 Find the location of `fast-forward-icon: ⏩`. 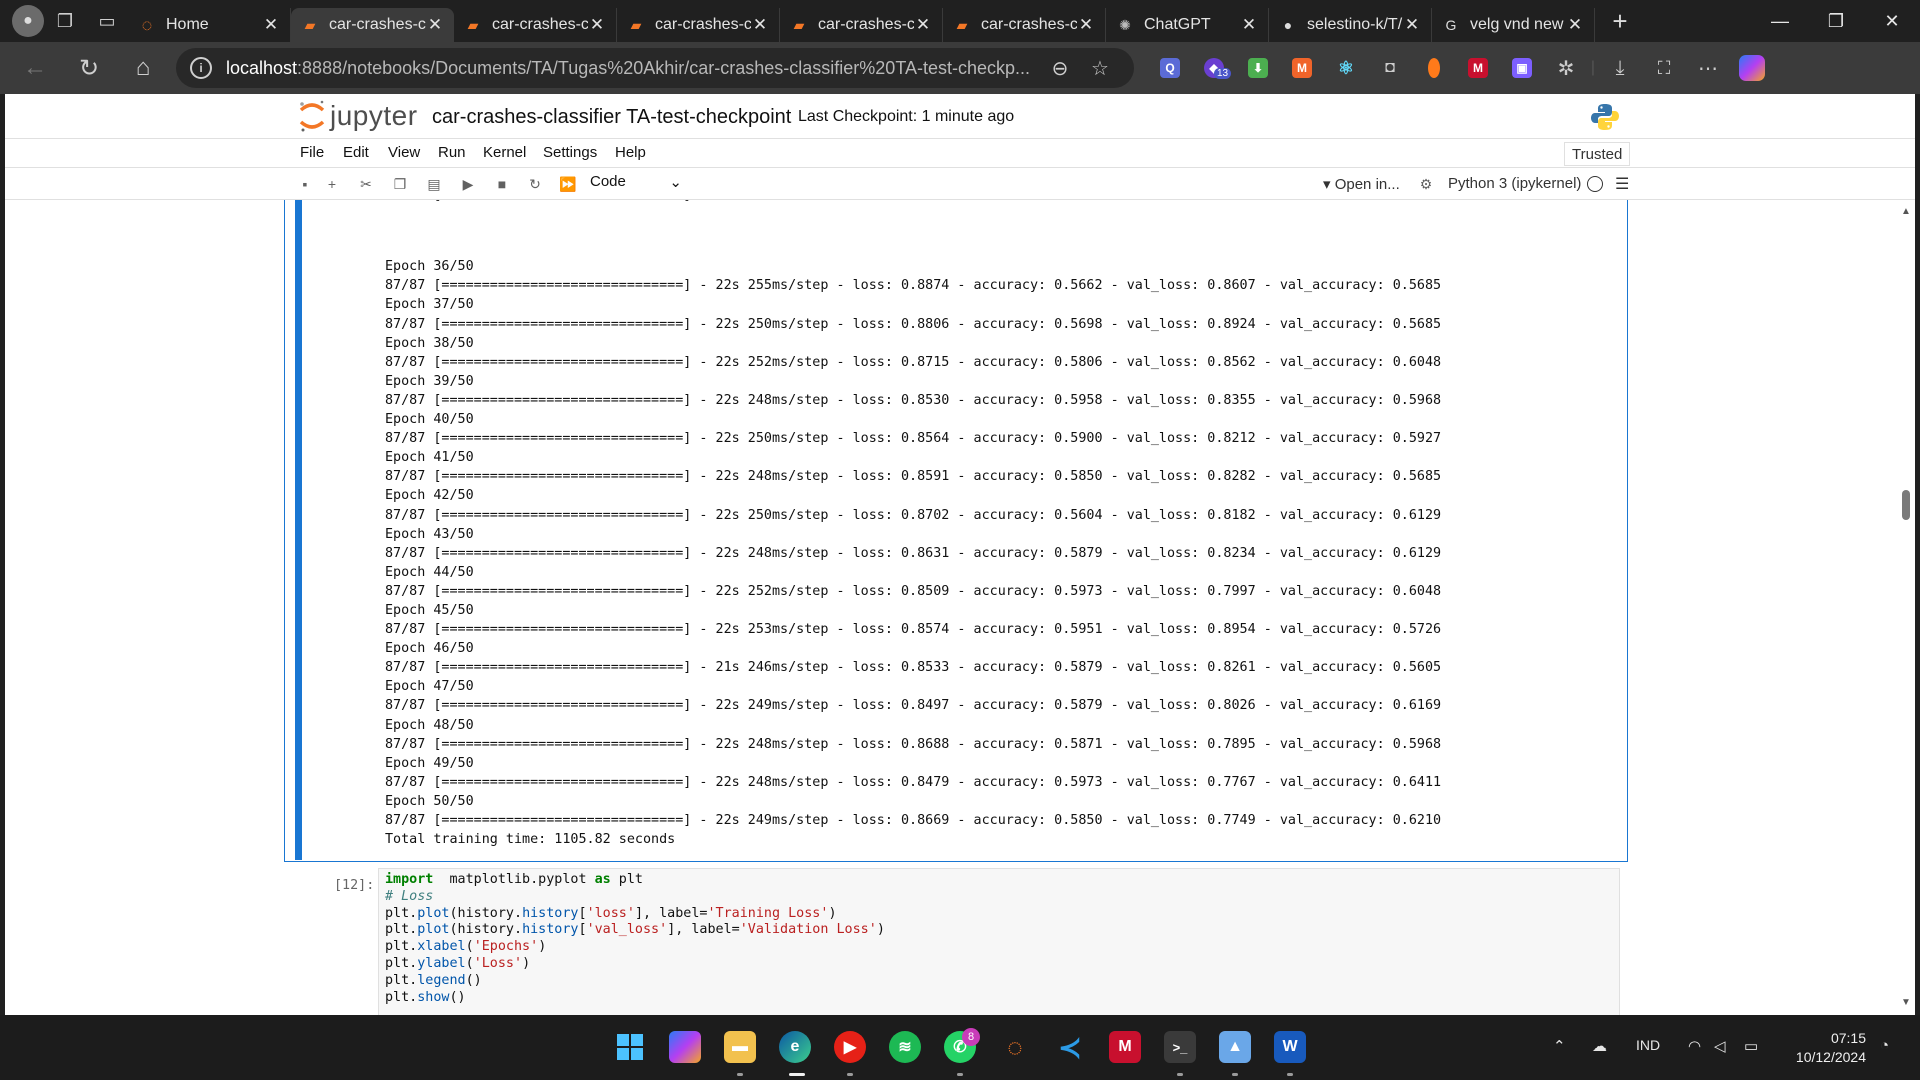

fast-forward-icon: ⏩ is located at coordinates (568, 184).